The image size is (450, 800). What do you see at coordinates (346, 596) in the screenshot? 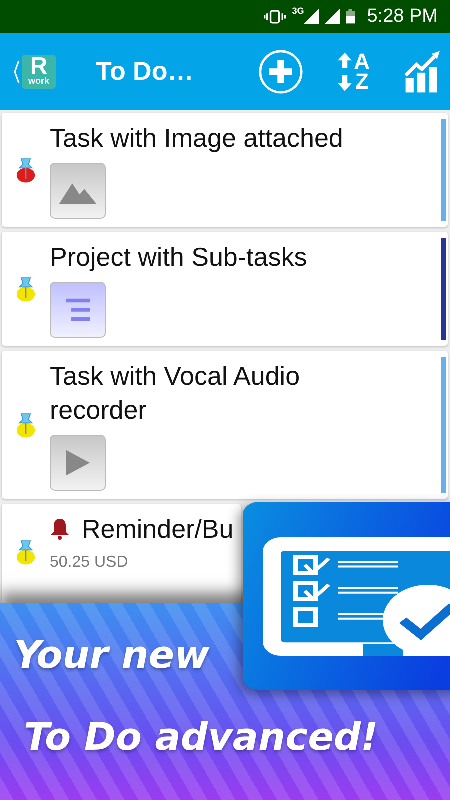
I see `checklist-app-icon` at bounding box center [346, 596].